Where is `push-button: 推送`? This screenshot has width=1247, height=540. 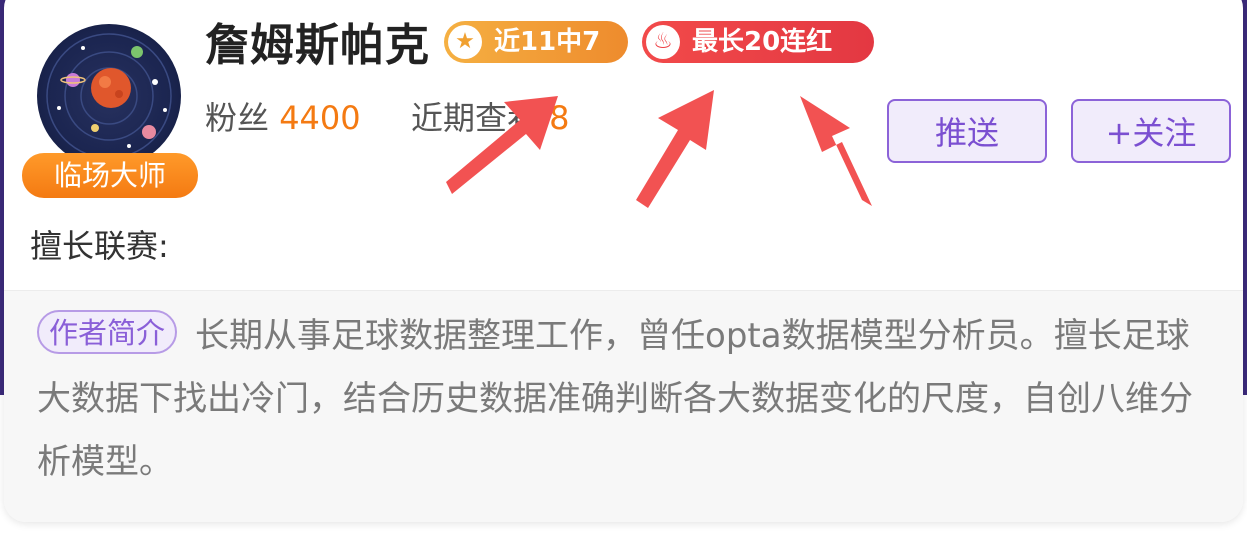
push-button: 推送 is located at coordinates (967, 131).